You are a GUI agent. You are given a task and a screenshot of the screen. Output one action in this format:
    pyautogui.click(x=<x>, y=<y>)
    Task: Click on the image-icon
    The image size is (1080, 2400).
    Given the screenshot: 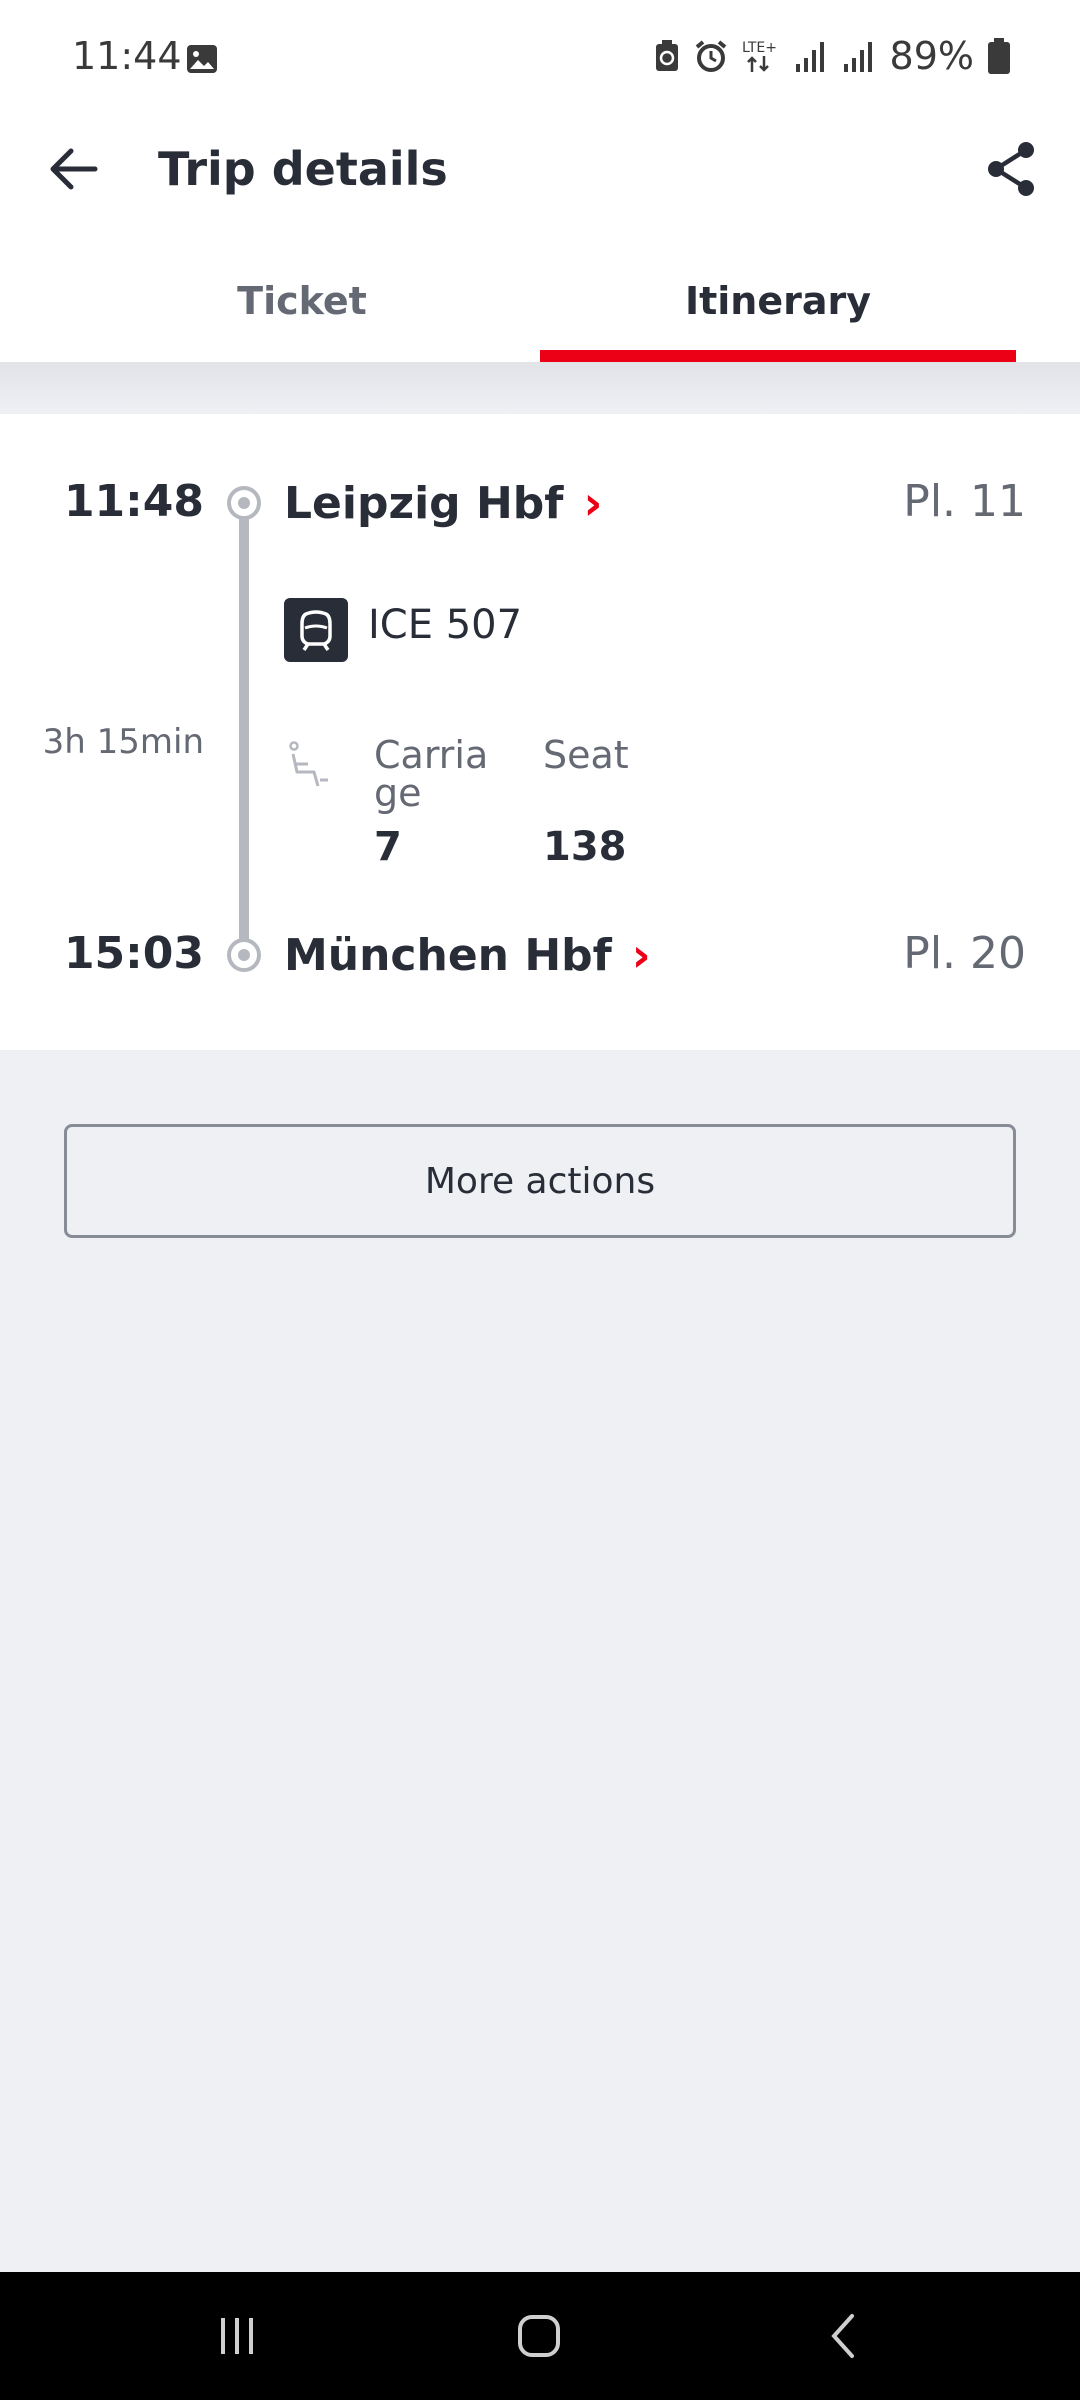 What is the action you would take?
    pyautogui.click(x=202, y=59)
    